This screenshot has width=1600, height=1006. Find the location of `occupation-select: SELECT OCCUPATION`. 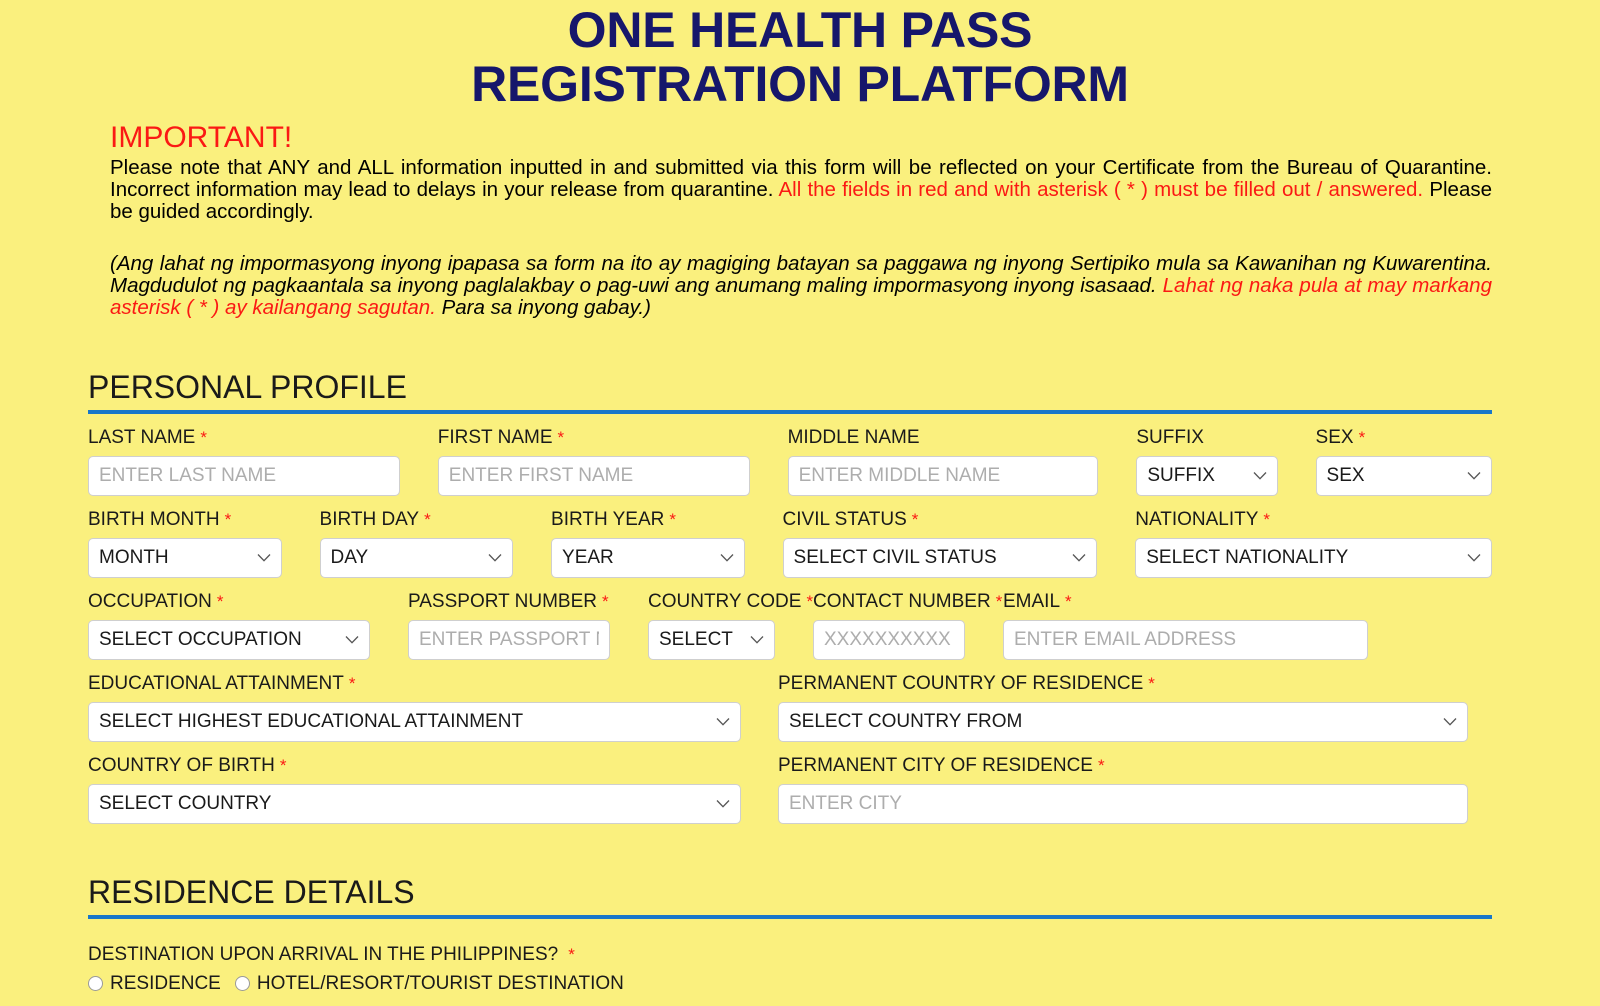

occupation-select: SELECT OCCUPATION is located at coordinates (229, 639).